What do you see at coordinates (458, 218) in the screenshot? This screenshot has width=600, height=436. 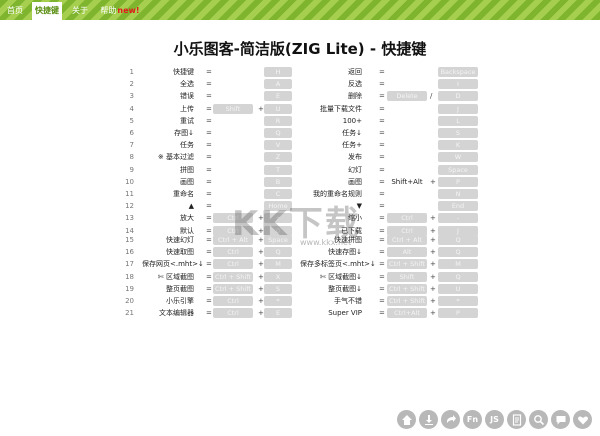 I see `right-shortcut-key: -` at bounding box center [458, 218].